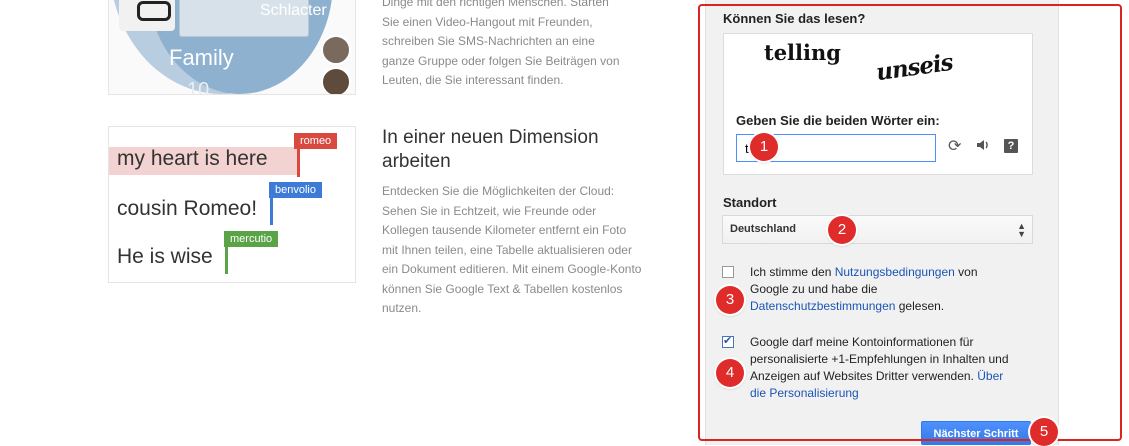  I want to click on cursor-marker, so click(298, 162).